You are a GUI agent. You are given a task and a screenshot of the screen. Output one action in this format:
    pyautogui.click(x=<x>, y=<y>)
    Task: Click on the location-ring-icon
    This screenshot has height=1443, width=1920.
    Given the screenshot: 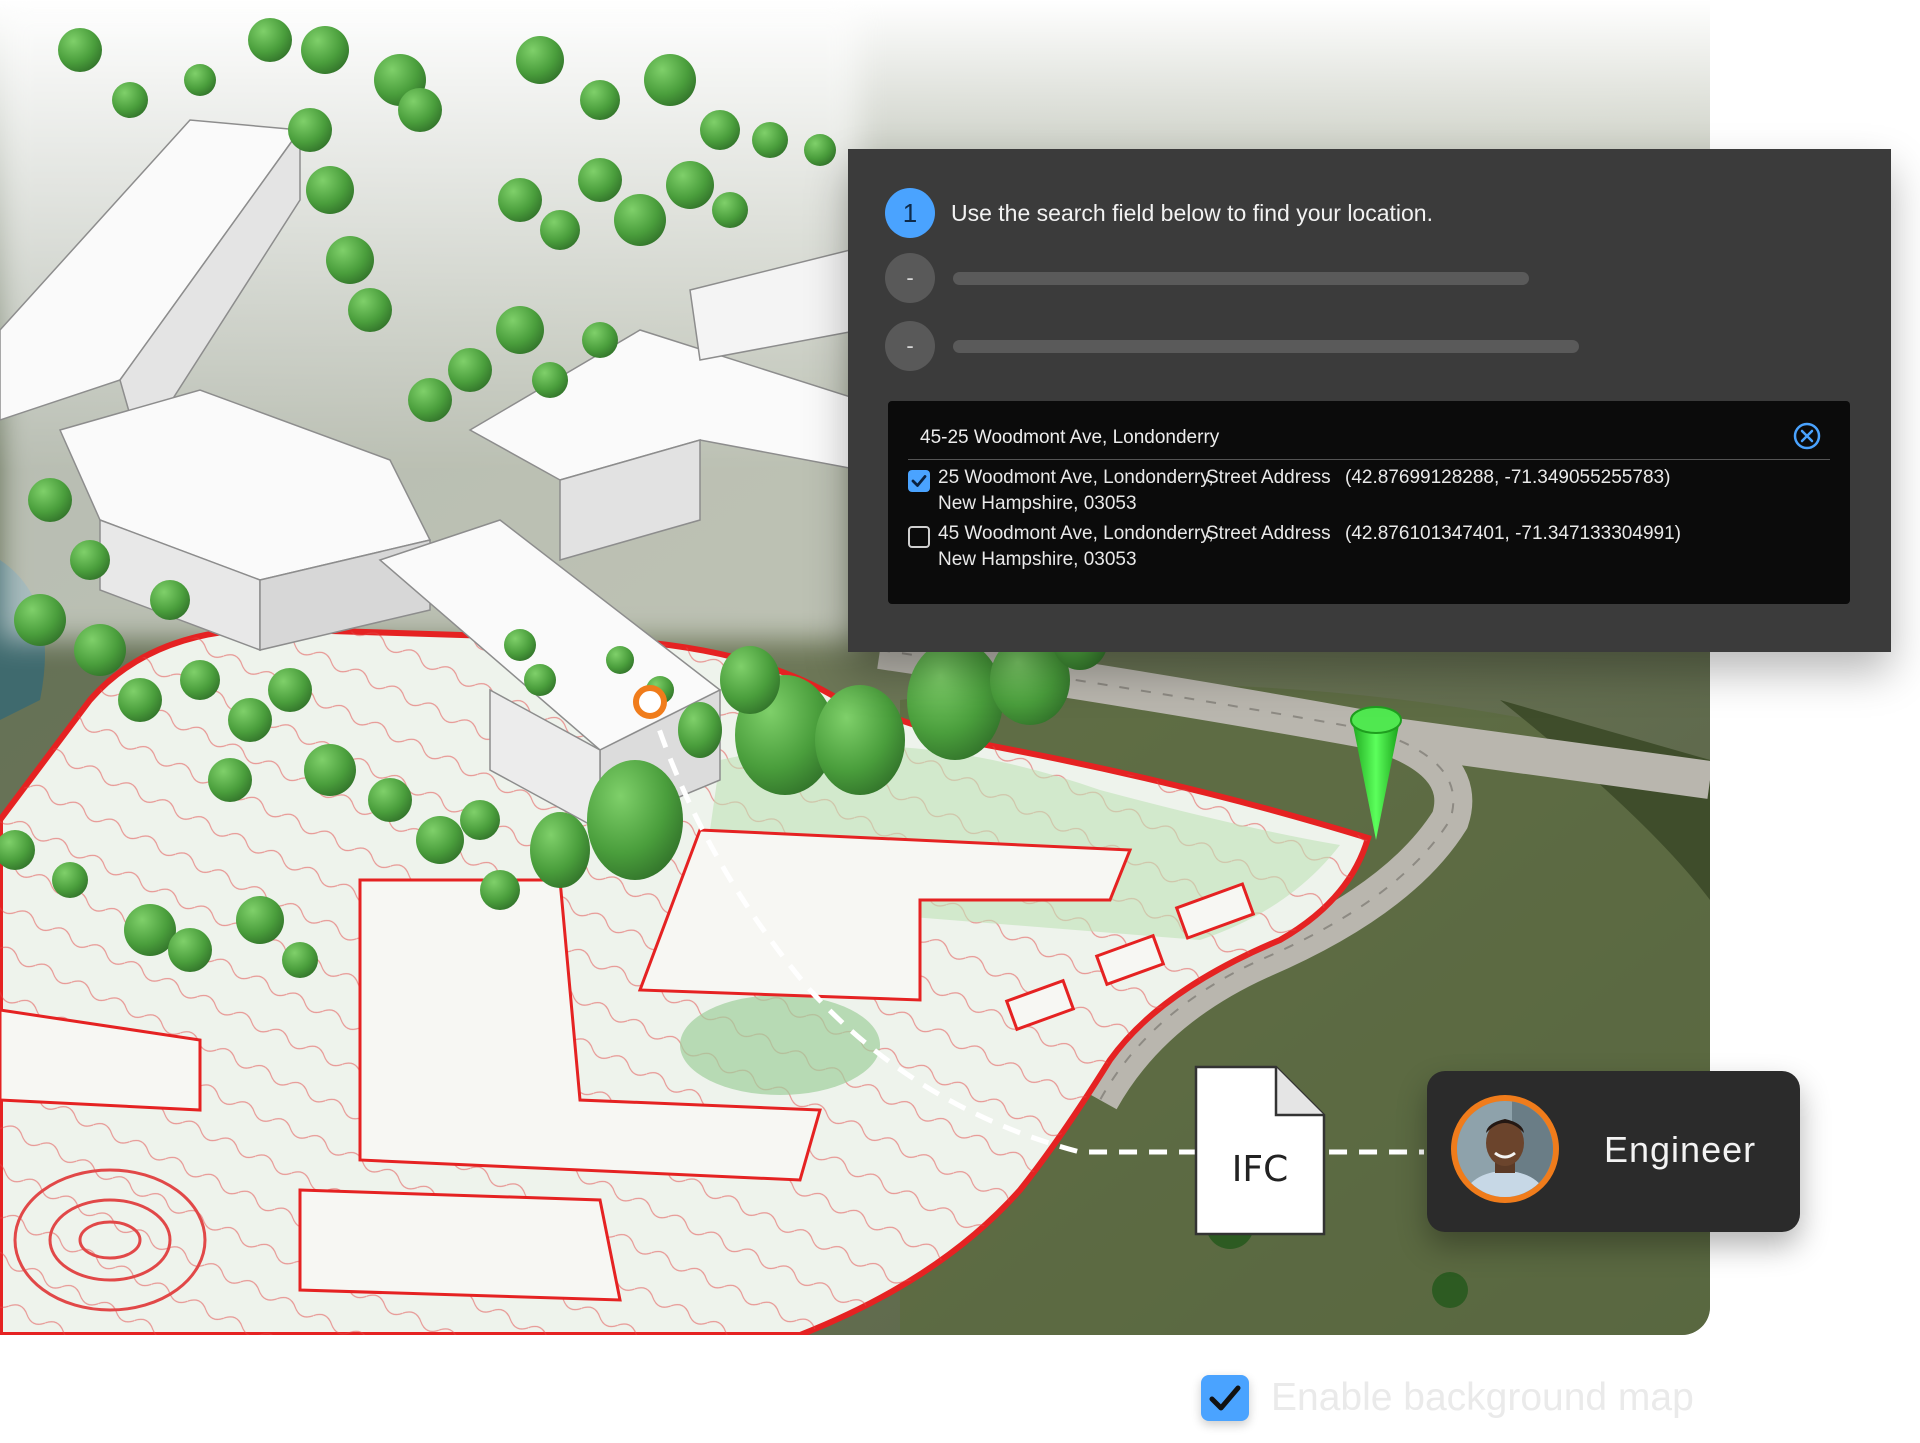 What is the action you would take?
    pyautogui.click(x=650, y=702)
    